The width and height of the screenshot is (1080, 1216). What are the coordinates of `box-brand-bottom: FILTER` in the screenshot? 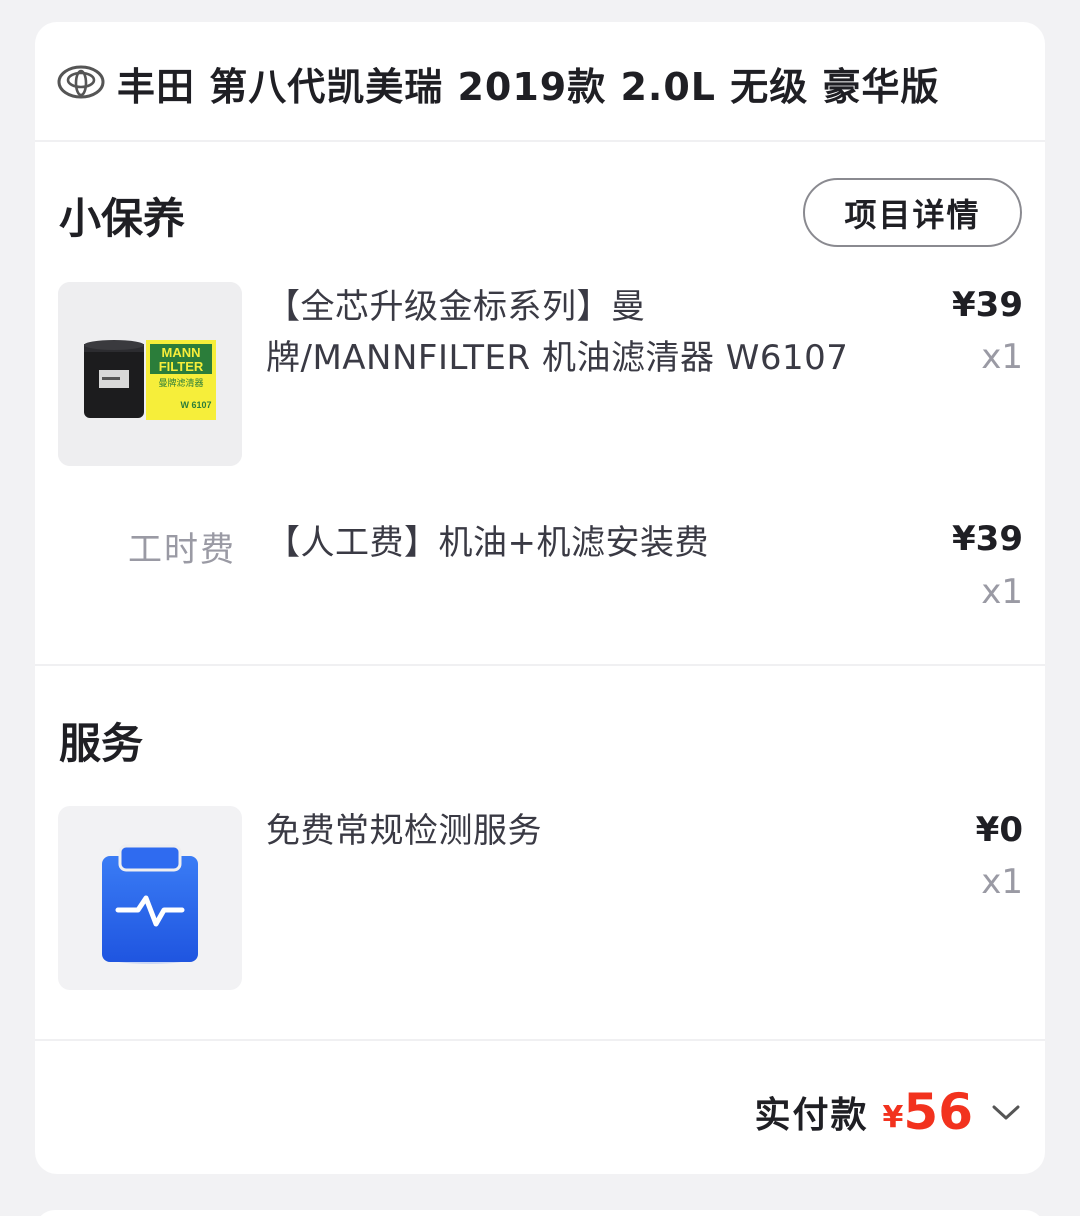 It's located at (181, 366).